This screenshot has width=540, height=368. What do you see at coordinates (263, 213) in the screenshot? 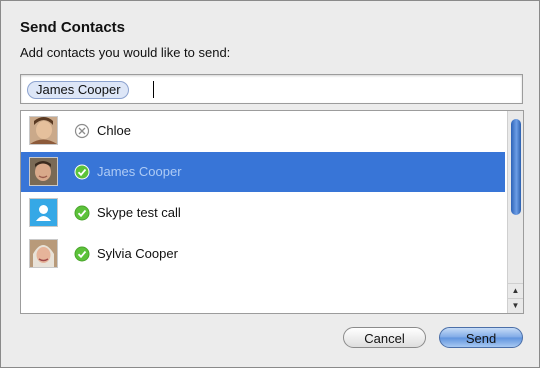
I see `contact-row-skype-test-call: Skype test call` at bounding box center [263, 213].